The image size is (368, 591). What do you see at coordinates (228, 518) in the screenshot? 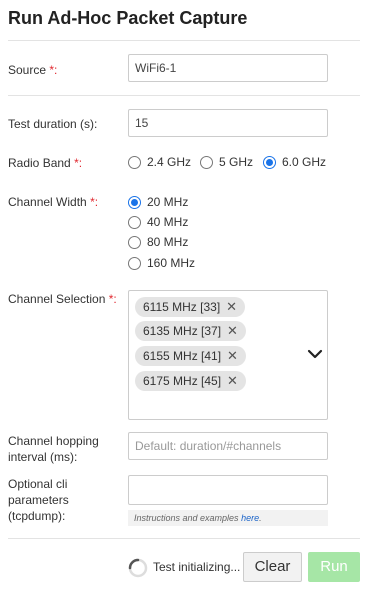
I see `cli-hint: Instructions and examples here.` at bounding box center [228, 518].